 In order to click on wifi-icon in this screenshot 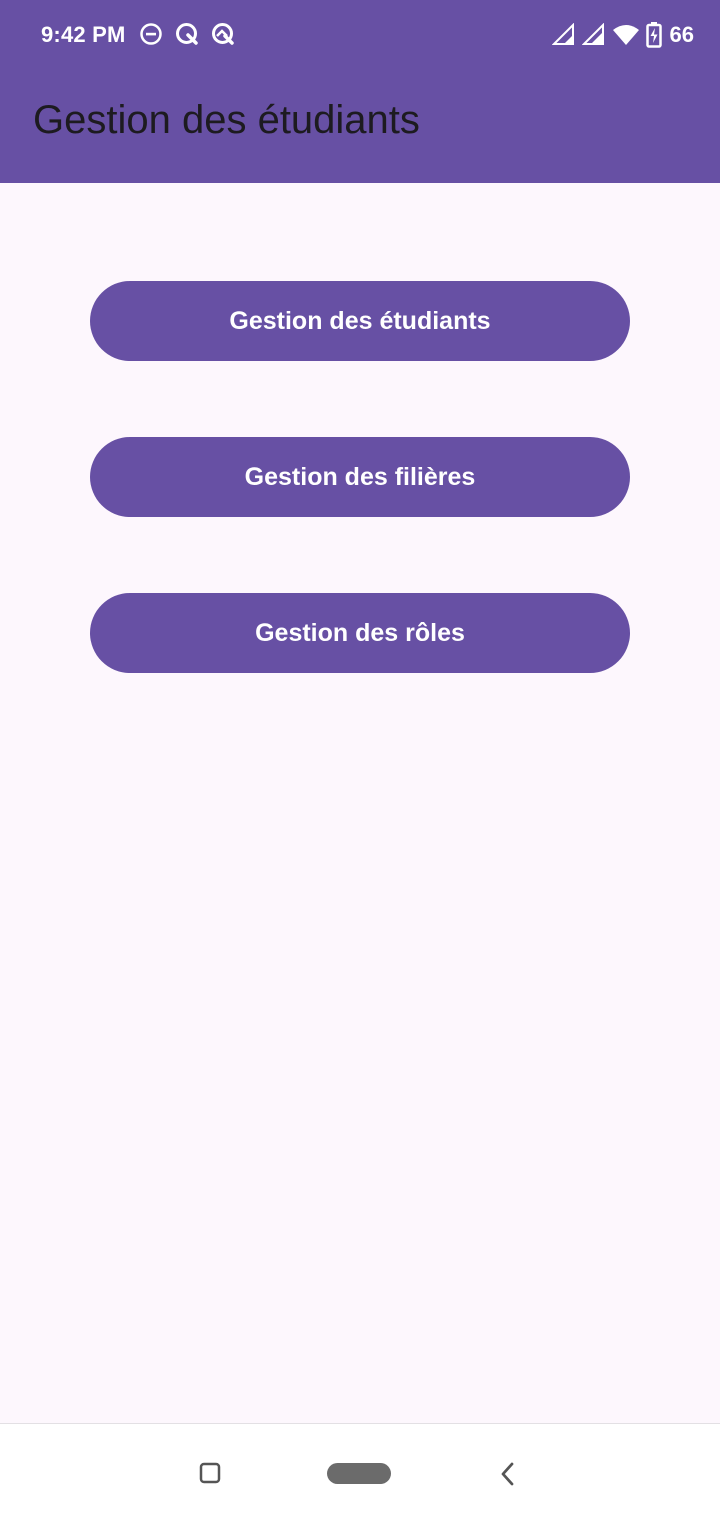, I will do `click(626, 35)`.